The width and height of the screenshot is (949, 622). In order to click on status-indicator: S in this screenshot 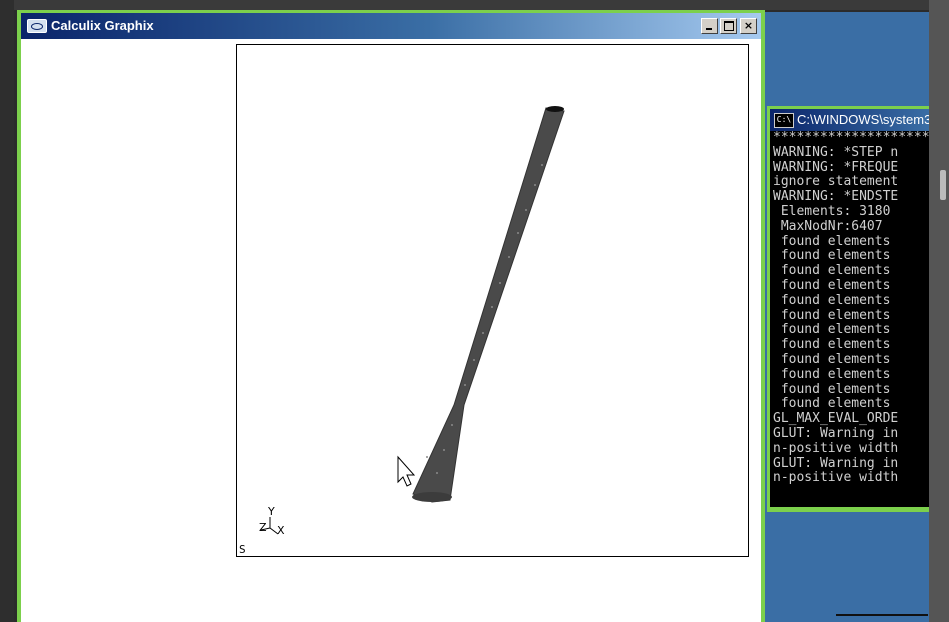, I will do `click(242, 549)`.